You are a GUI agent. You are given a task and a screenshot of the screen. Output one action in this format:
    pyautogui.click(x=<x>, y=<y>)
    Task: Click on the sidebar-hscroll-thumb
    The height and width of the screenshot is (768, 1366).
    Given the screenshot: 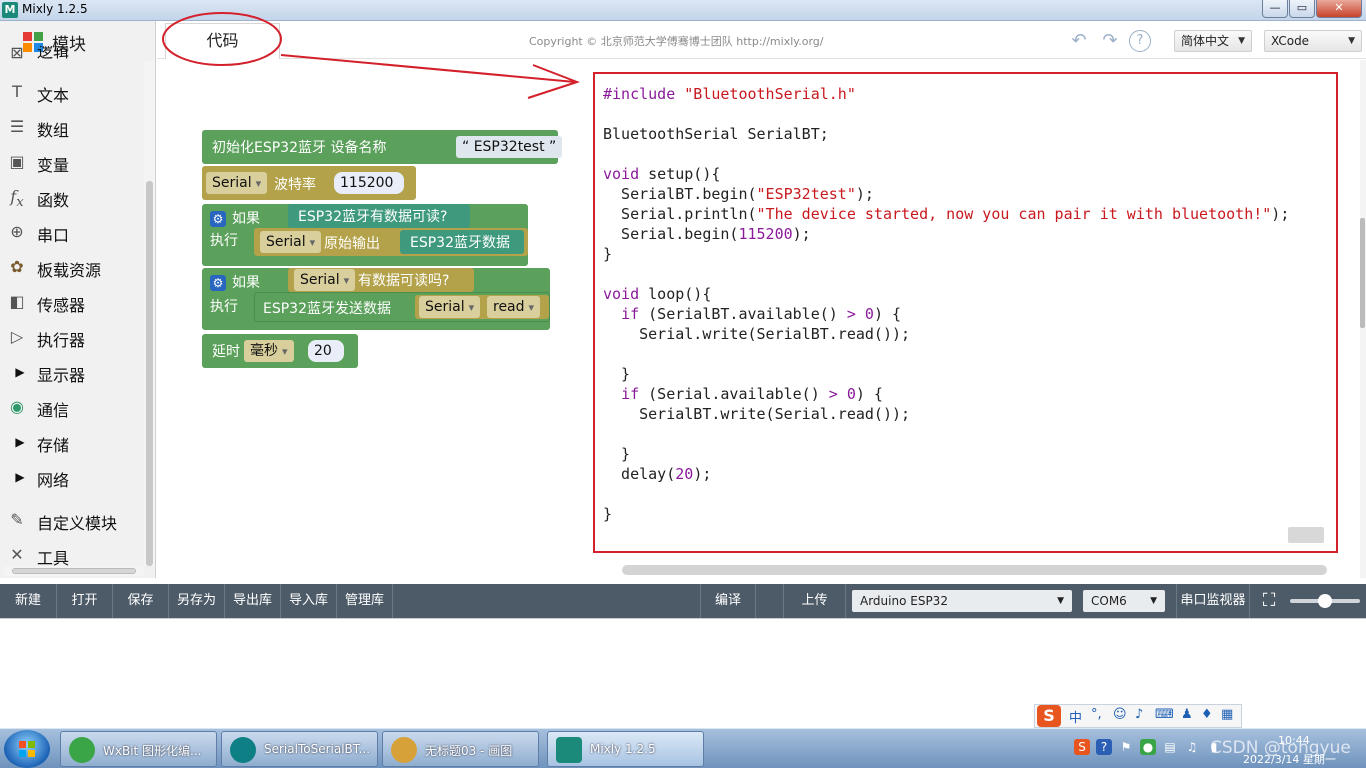 What is the action you would take?
    pyautogui.click(x=74, y=571)
    